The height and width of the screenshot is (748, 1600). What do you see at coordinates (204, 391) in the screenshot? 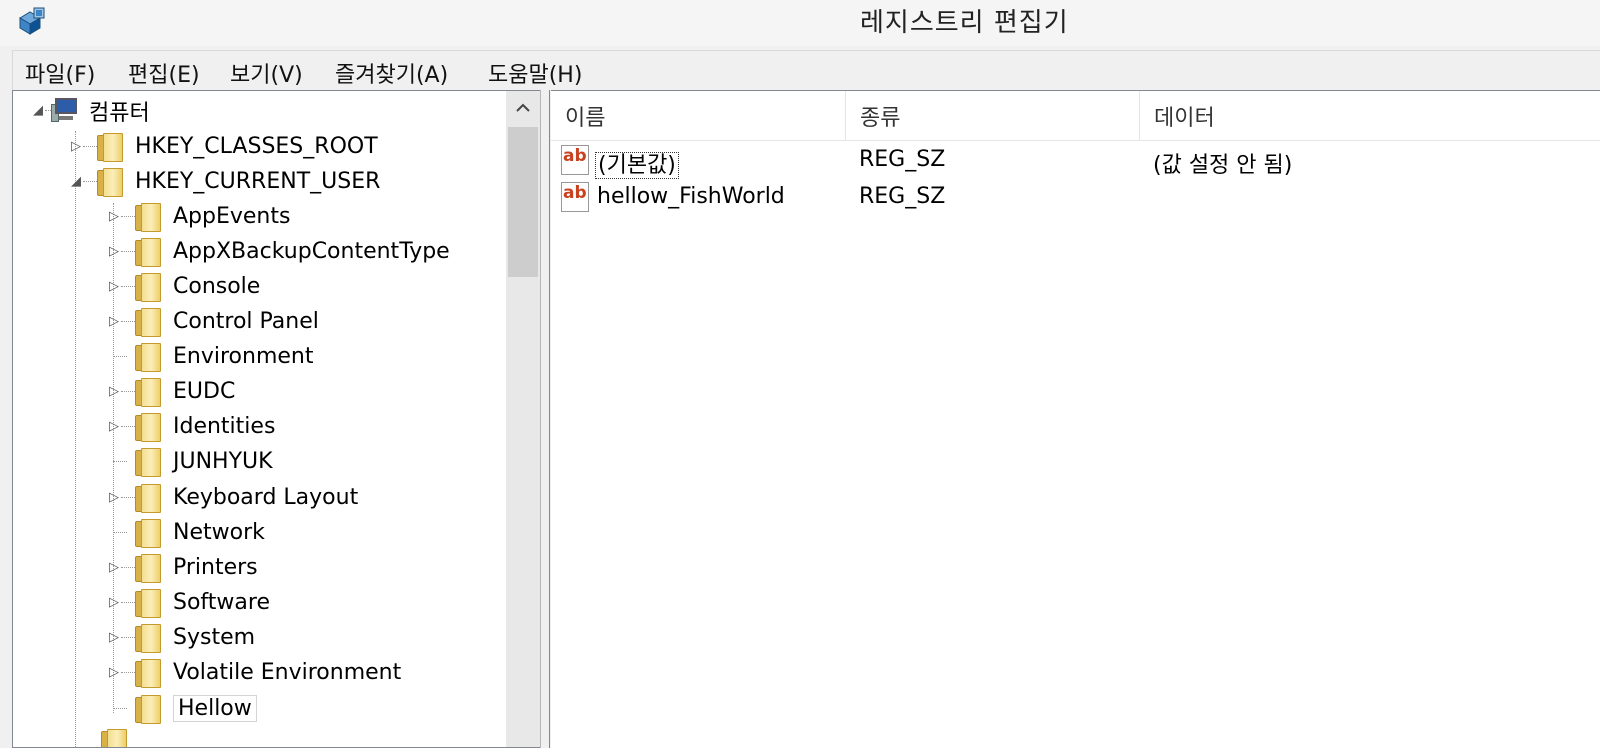
I see `tree-item-label: EUDC` at bounding box center [204, 391].